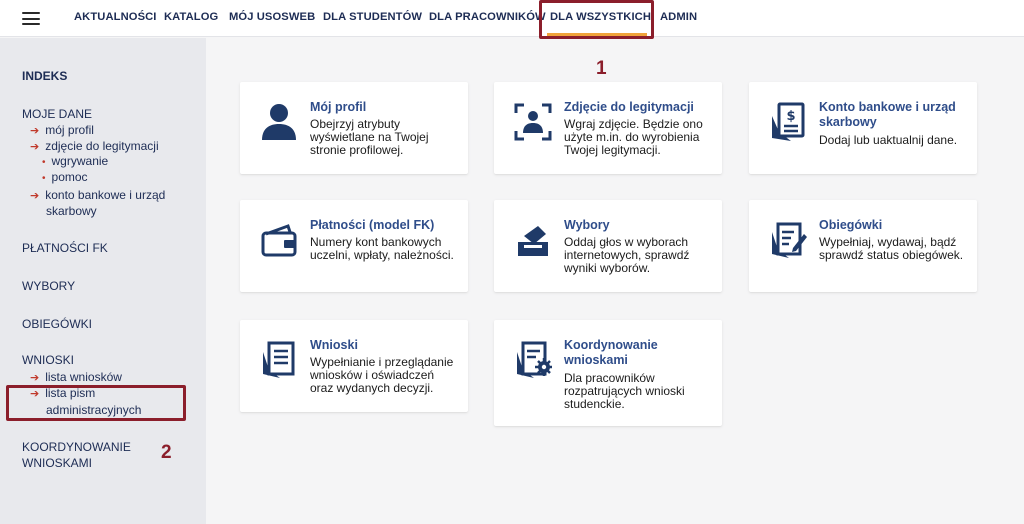 This screenshot has width=1024, height=524. I want to click on sidebar-item-indeks: INDEKS, so click(44, 76).